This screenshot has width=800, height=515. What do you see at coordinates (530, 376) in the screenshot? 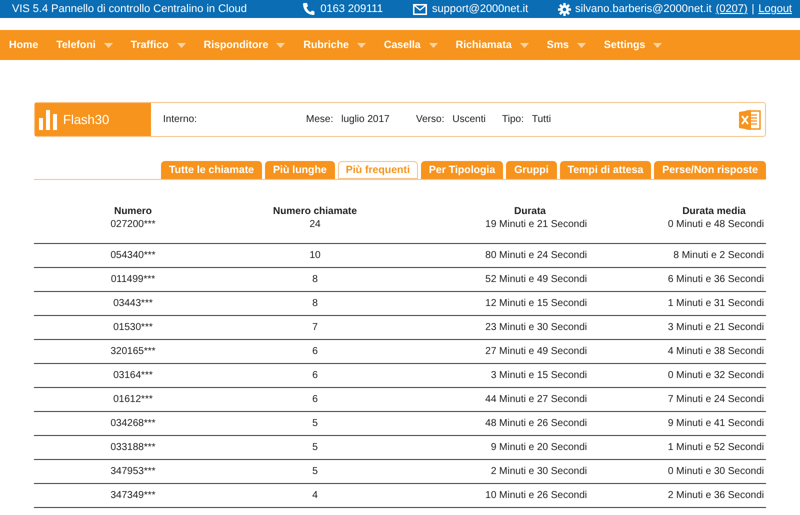
I see `table-cell: 3 Minuti e 15 Secondi` at bounding box center [530, 376].